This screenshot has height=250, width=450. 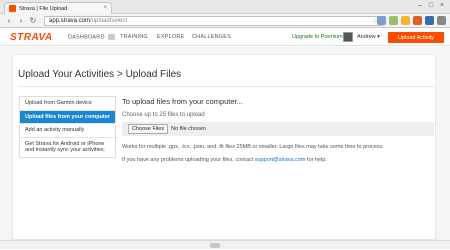 What do you see at coordinates (67, 117) in the screenshot?
I see `sidebar-item-upload-files: Upload files from your computer` at bounding box center [67, 117].